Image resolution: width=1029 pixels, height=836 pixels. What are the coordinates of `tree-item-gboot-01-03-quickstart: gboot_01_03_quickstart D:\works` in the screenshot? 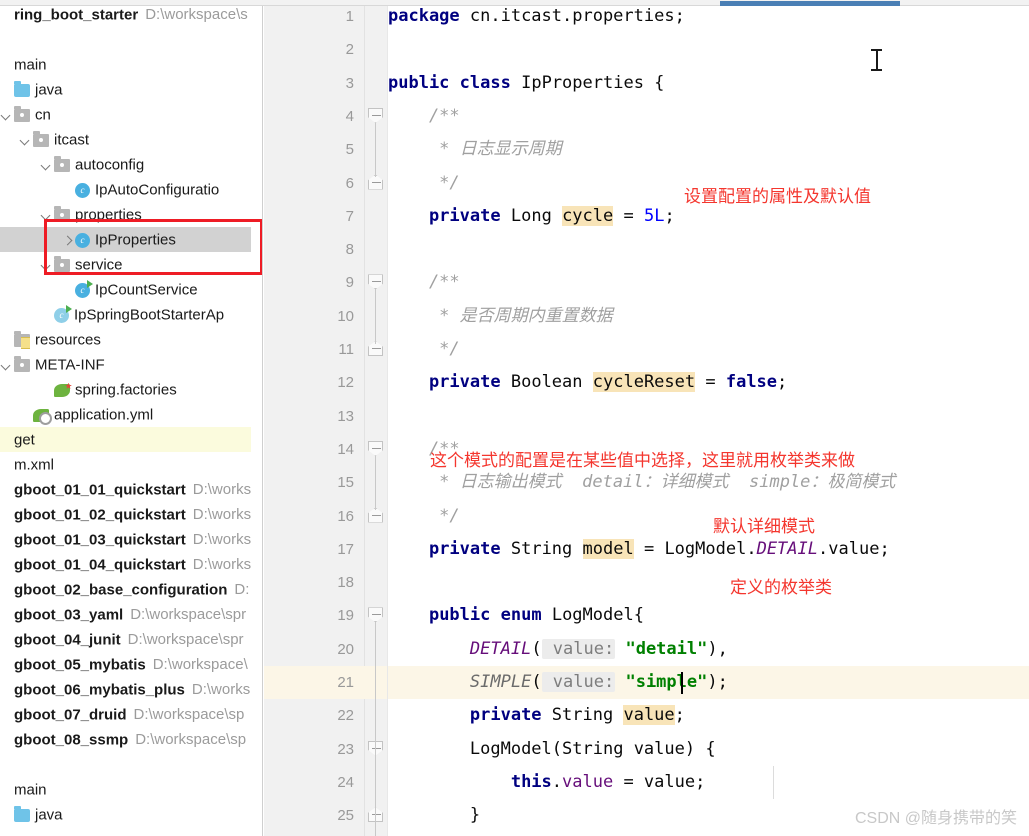 It's located at (125, 539).